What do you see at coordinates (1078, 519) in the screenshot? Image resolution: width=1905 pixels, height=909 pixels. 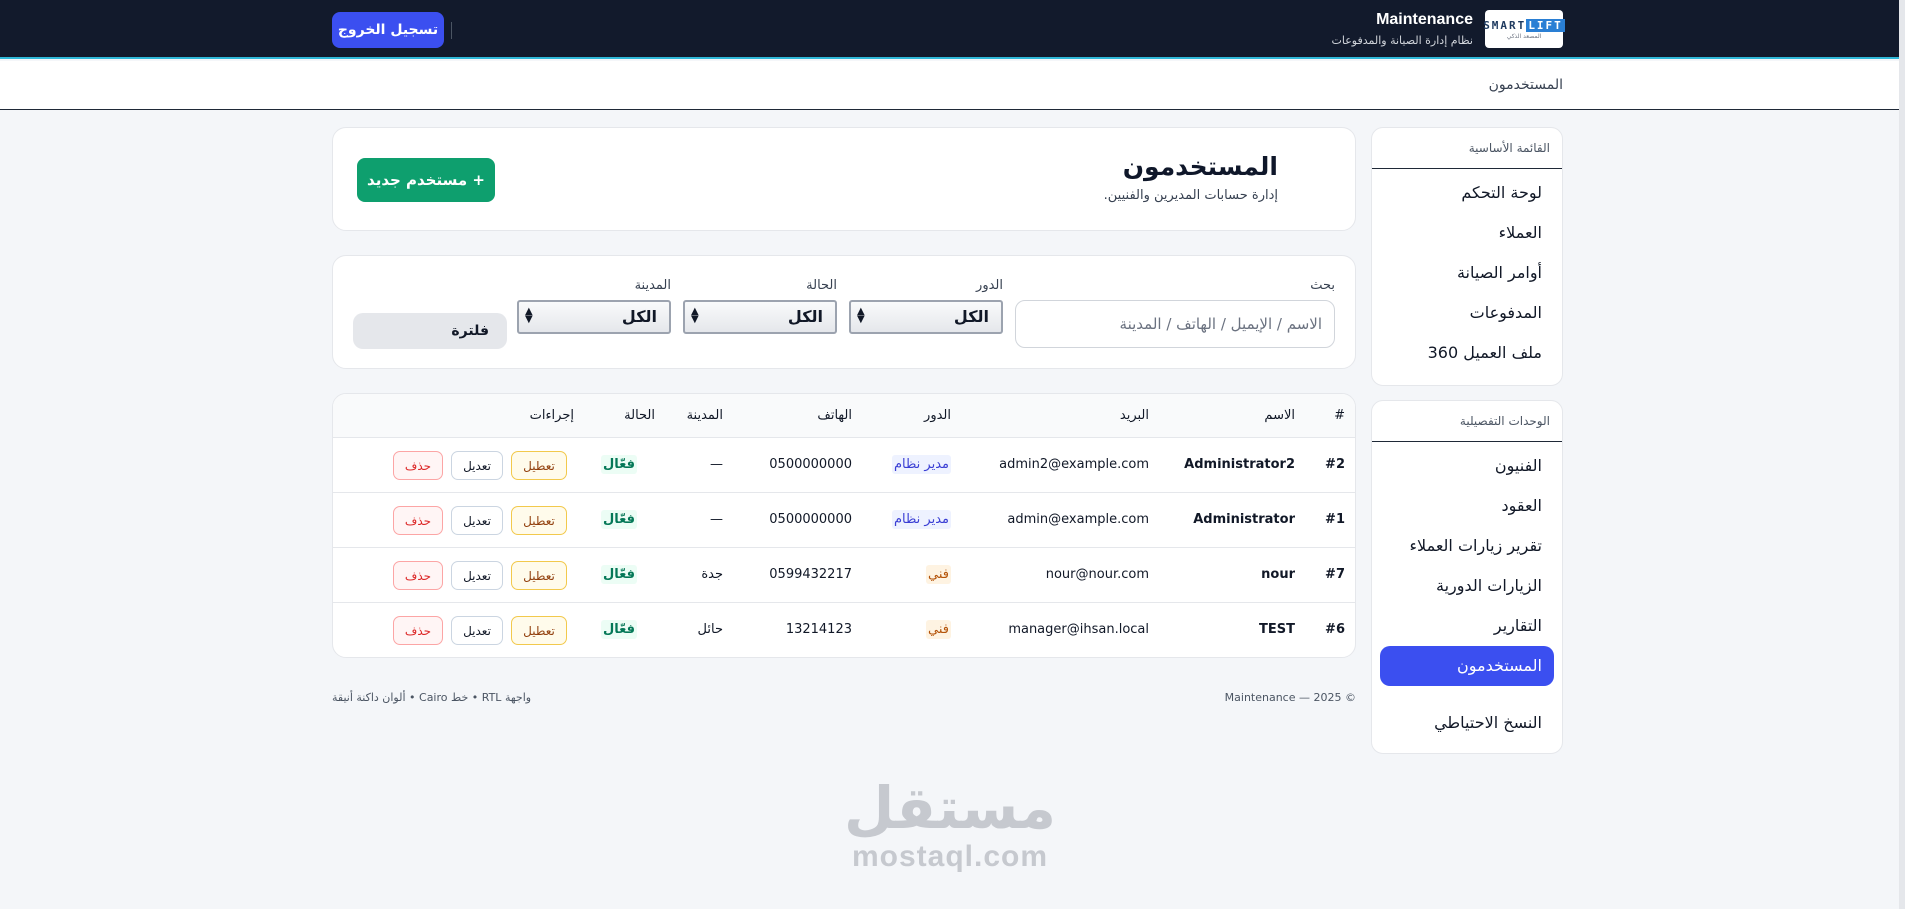 I see `cell-email: admin@example.com` at bounding box center [1078, 519].